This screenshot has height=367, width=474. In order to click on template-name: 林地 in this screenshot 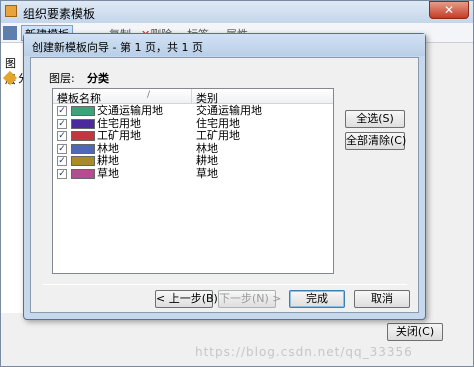, I will do `click(108, 148)`.